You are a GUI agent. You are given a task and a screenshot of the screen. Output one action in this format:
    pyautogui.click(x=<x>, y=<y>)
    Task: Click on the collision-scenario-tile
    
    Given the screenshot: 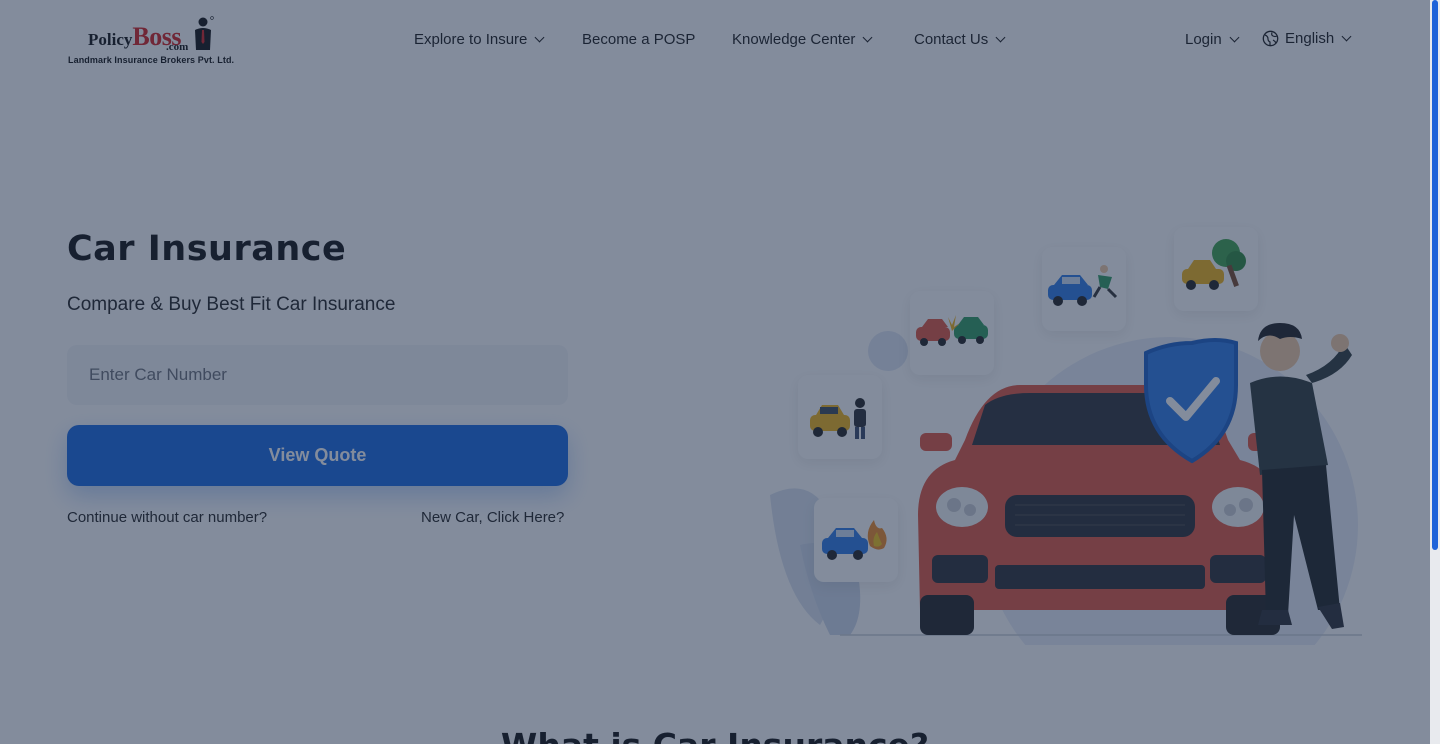 What is the action you would take?
    pyautogui.click(x=952, y=333)
    